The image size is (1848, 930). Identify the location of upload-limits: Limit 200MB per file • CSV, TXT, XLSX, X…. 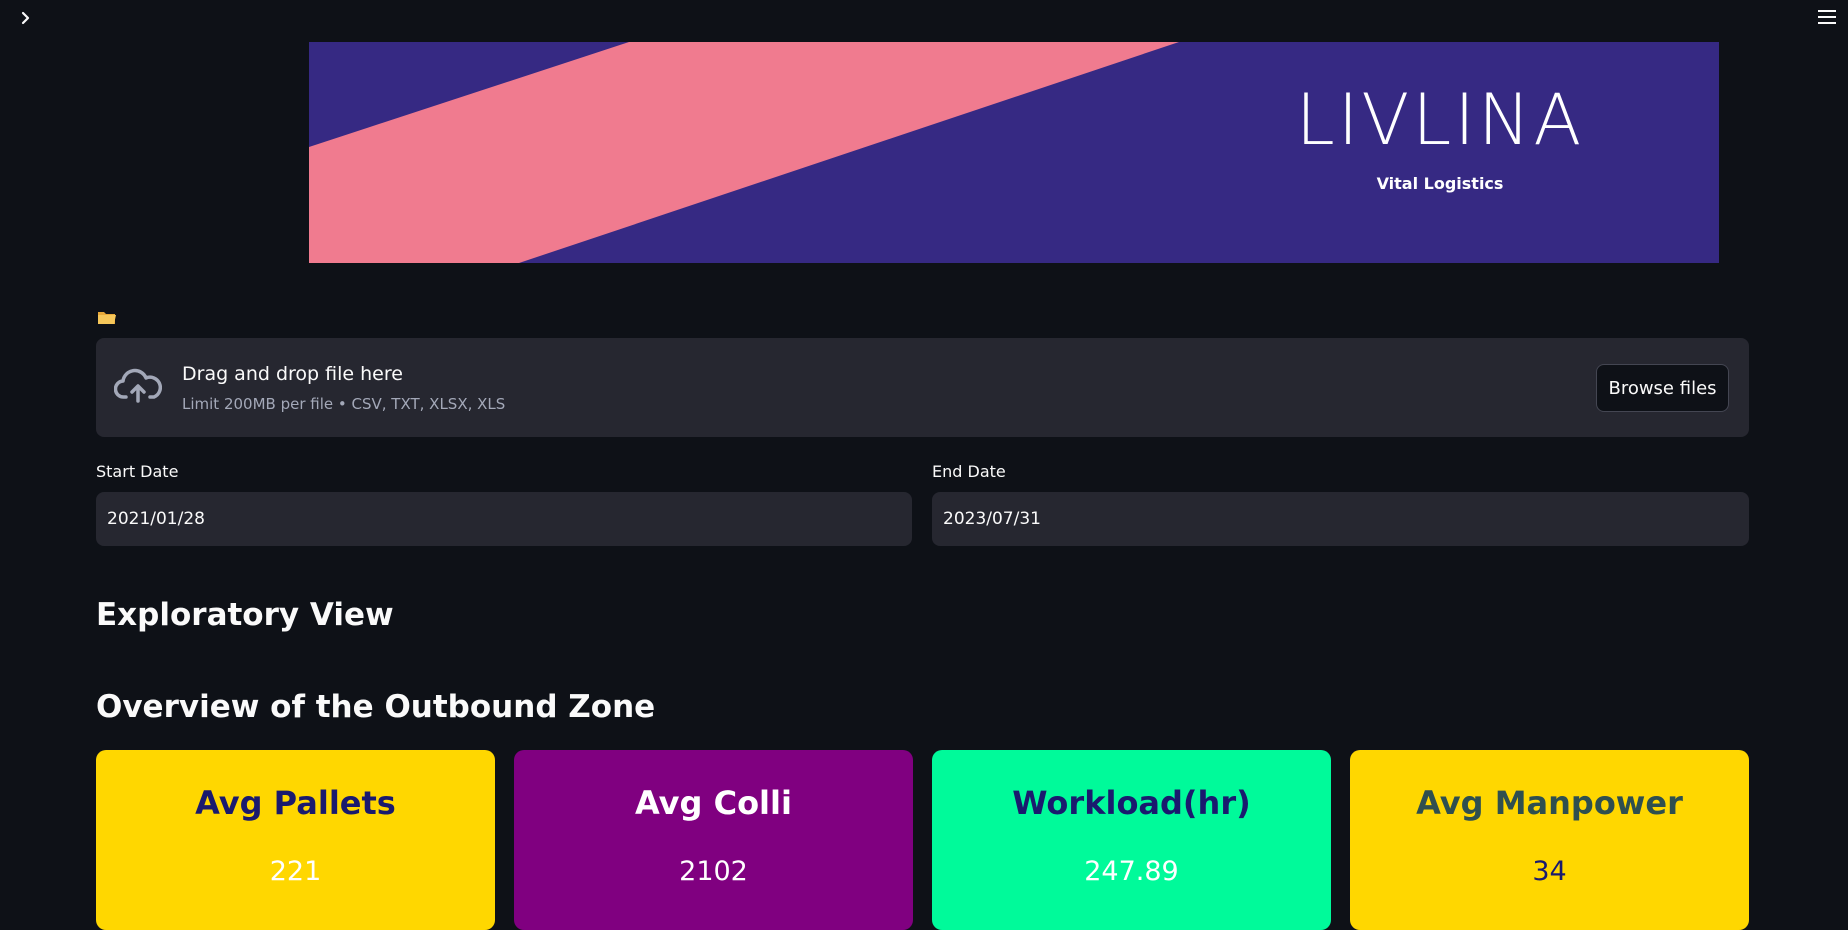
(344, 404).